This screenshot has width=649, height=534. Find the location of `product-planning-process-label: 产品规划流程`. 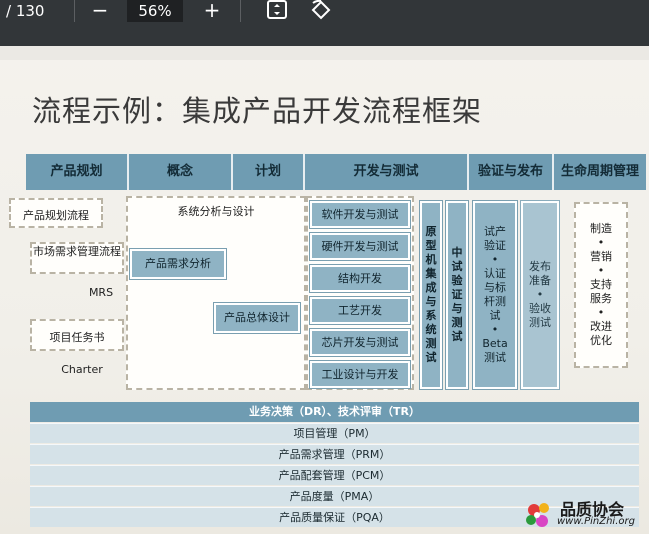

product-planning-process-label: 产品规划流程 is located at coordinates (56, 215).